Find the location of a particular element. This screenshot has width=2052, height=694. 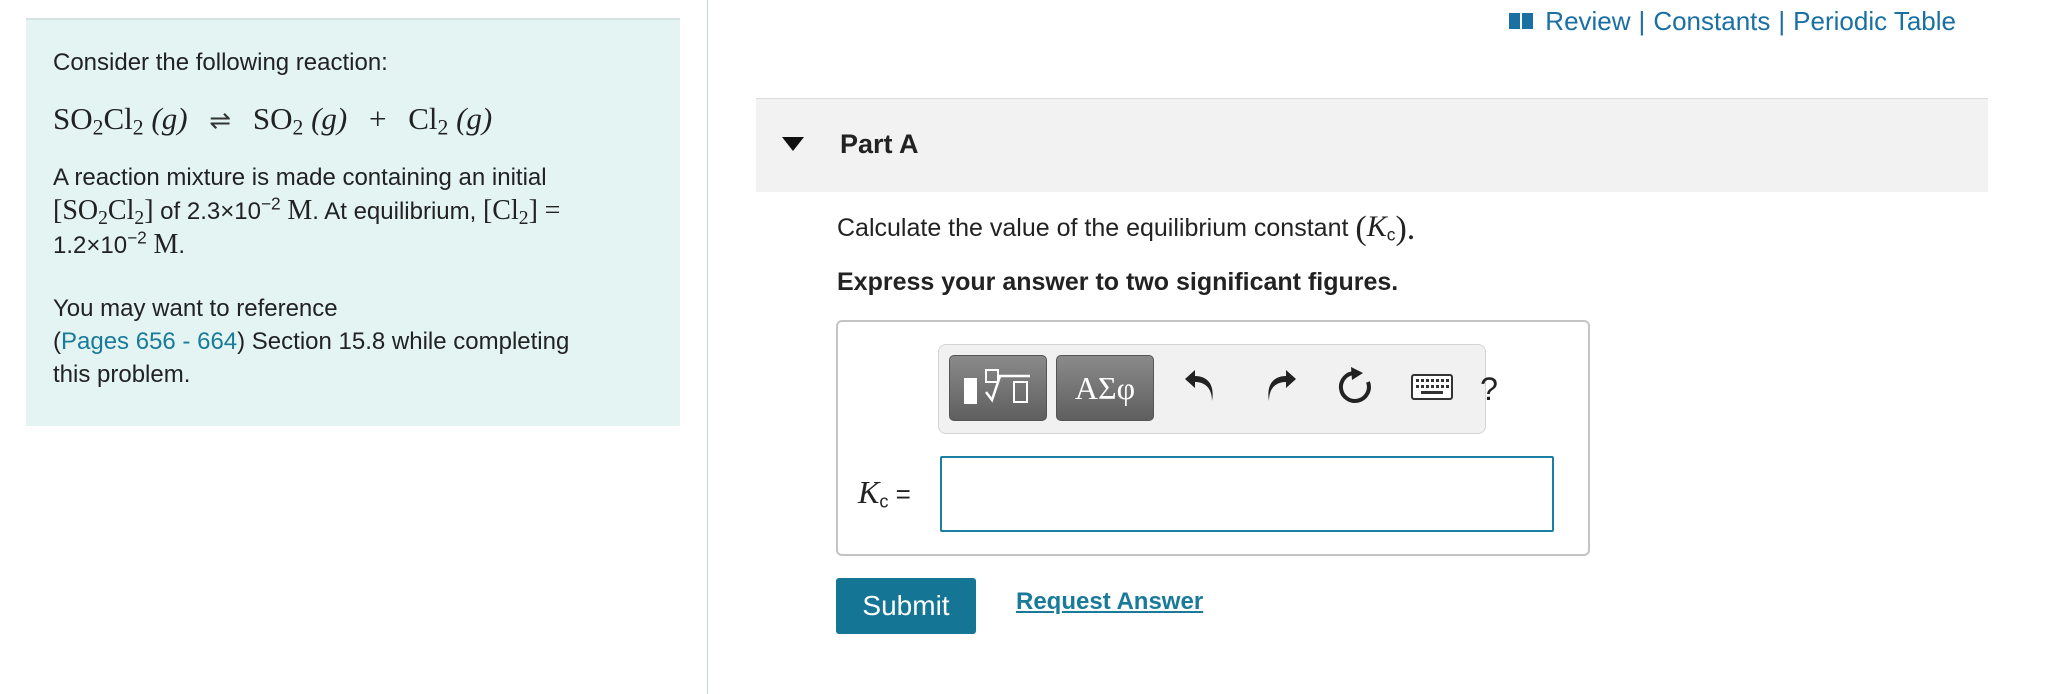

initial-concentration-value: 2.3×10−2 is located at coordinates (233, 209).